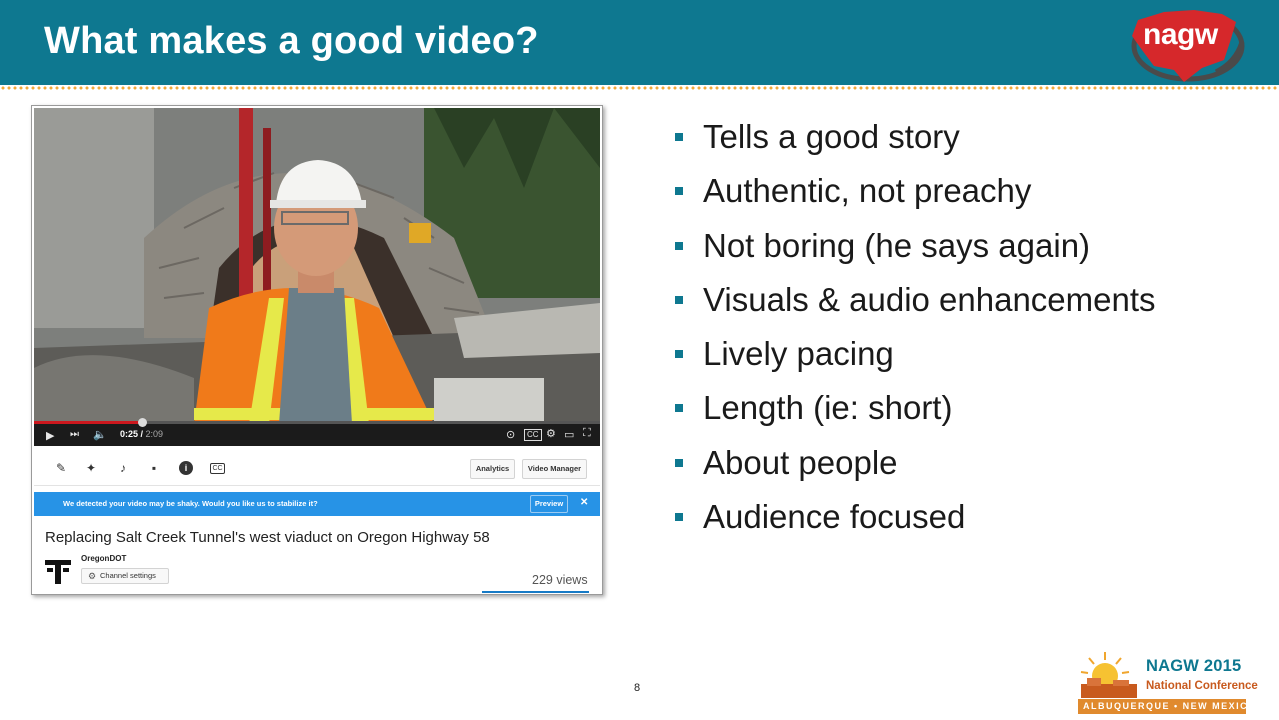  Describe the element at coordinates (569, 434) in the screenshot. I see `theater-mode-icon: ▭` at that location.